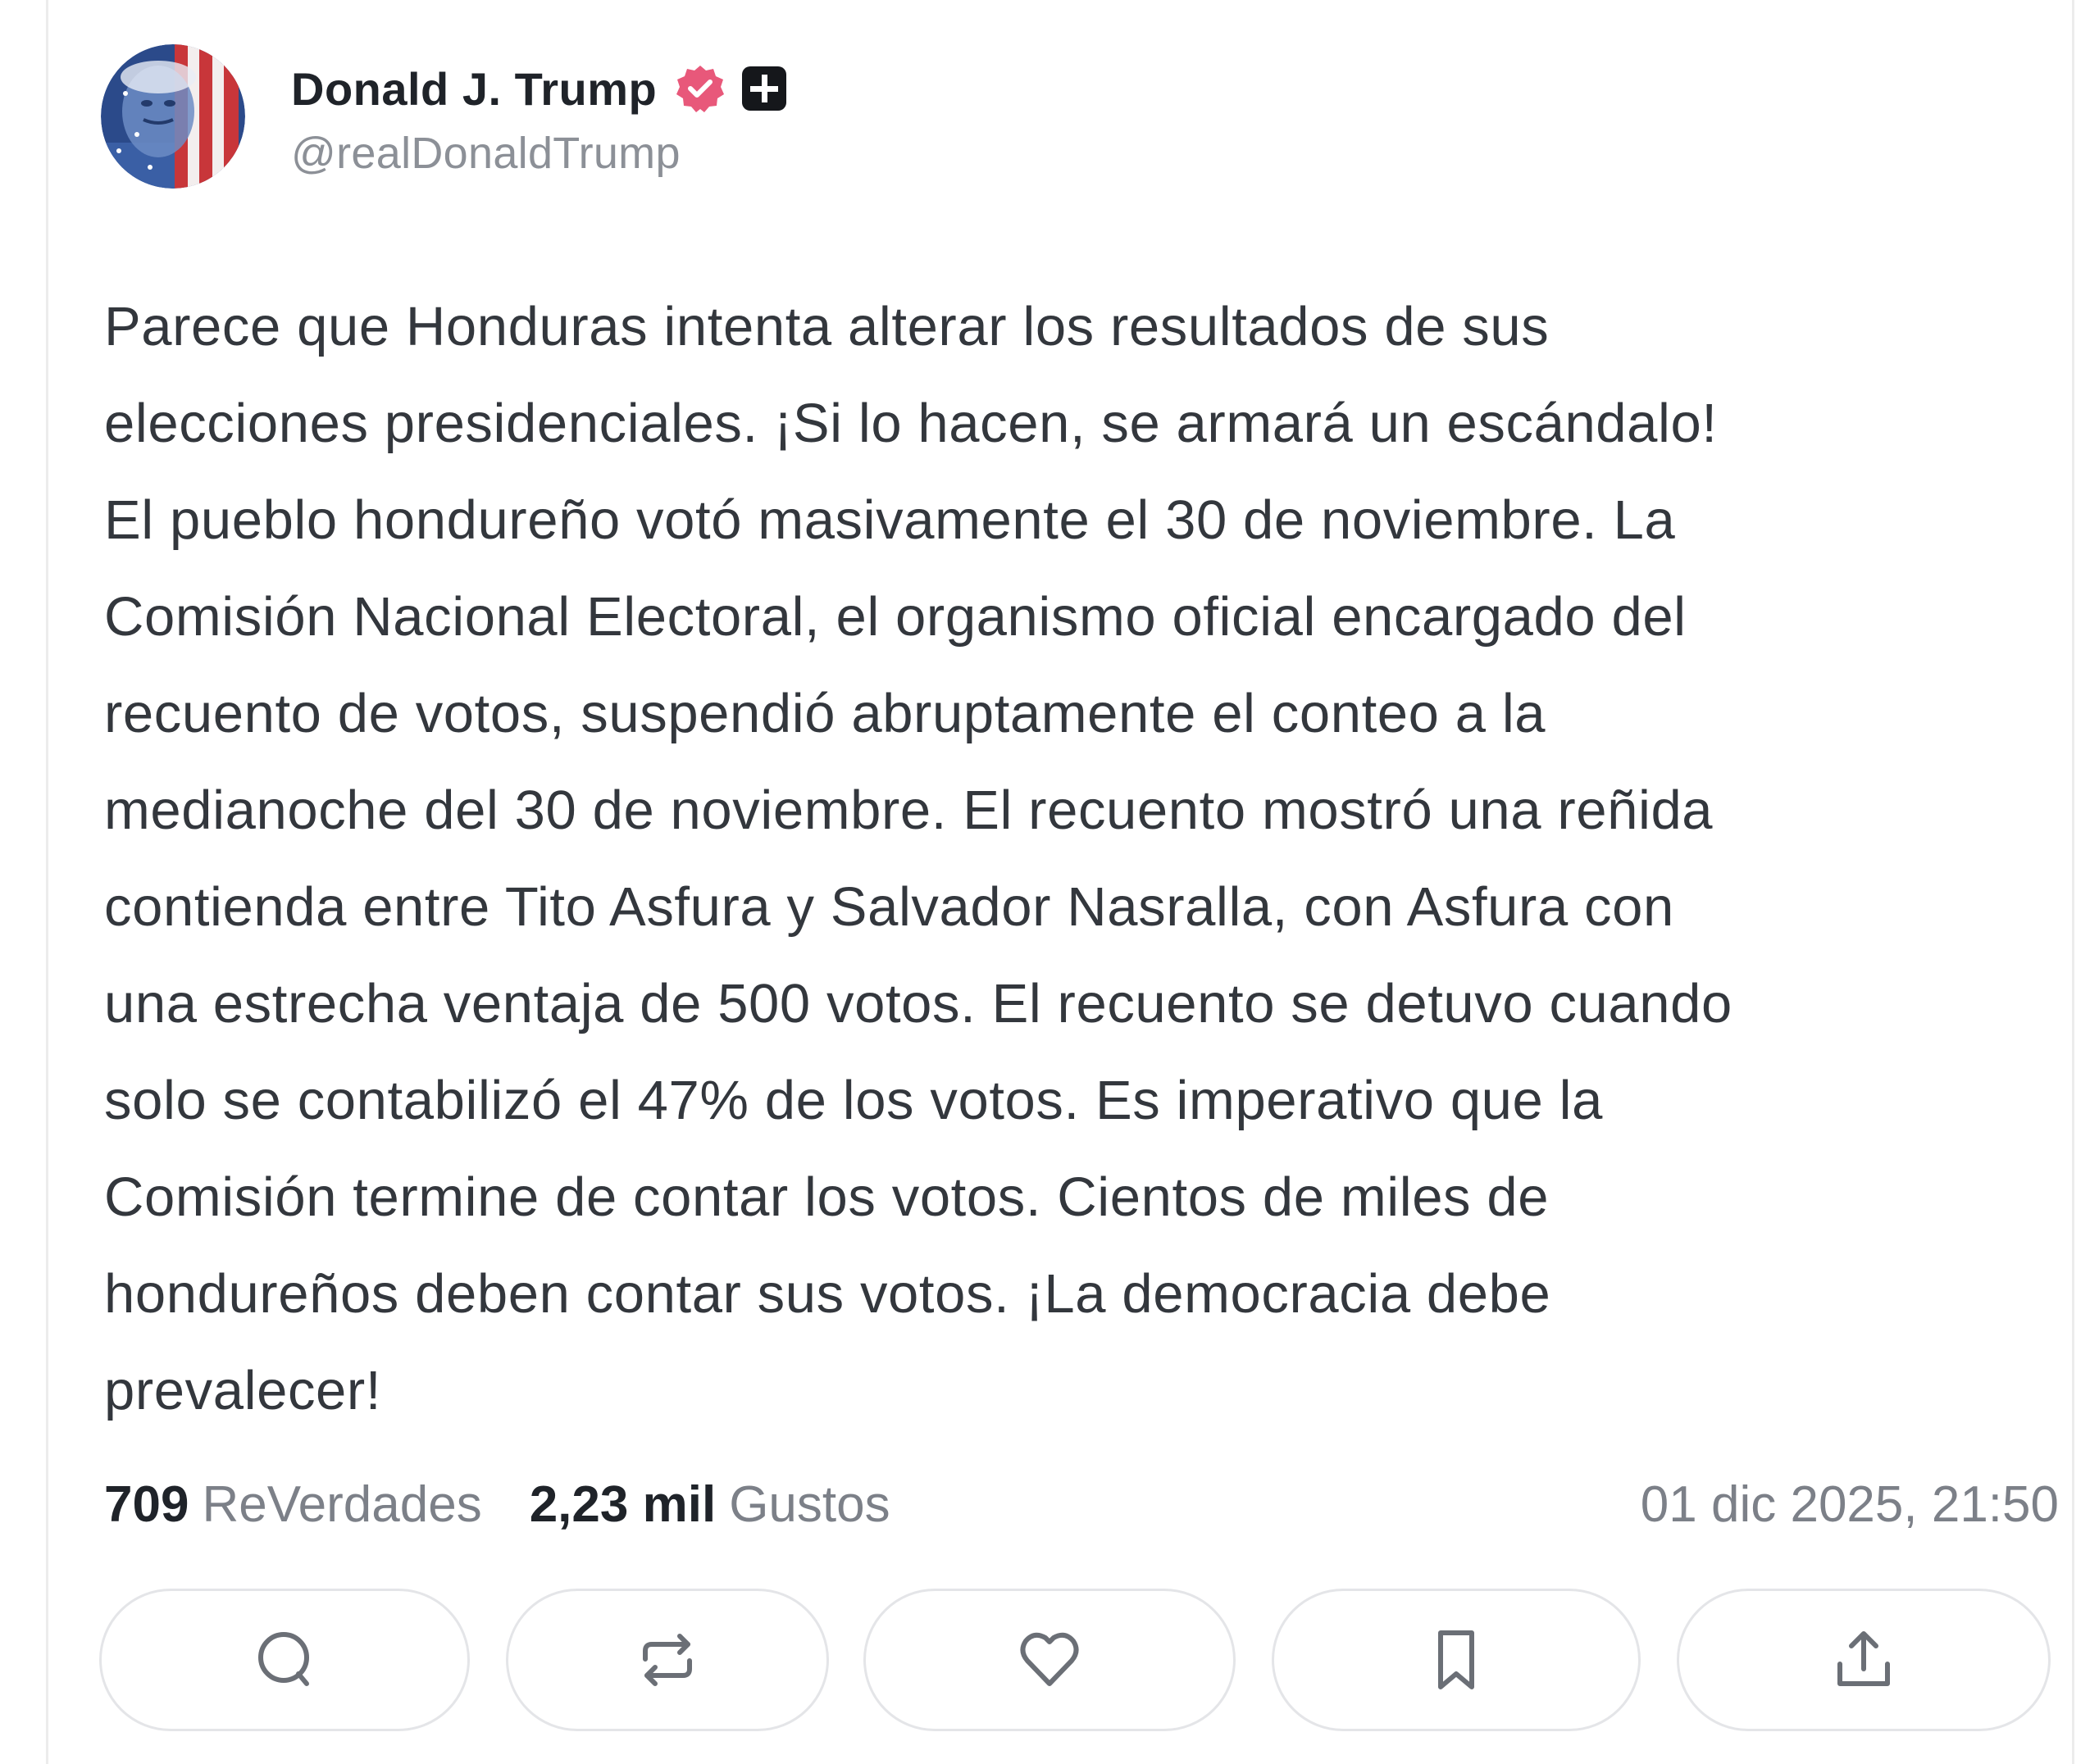  What do you see at coordinates (623, 1504) in the screenshot?
I see `likes-count: 2,23 mil` at bounding box center [623, 1504].